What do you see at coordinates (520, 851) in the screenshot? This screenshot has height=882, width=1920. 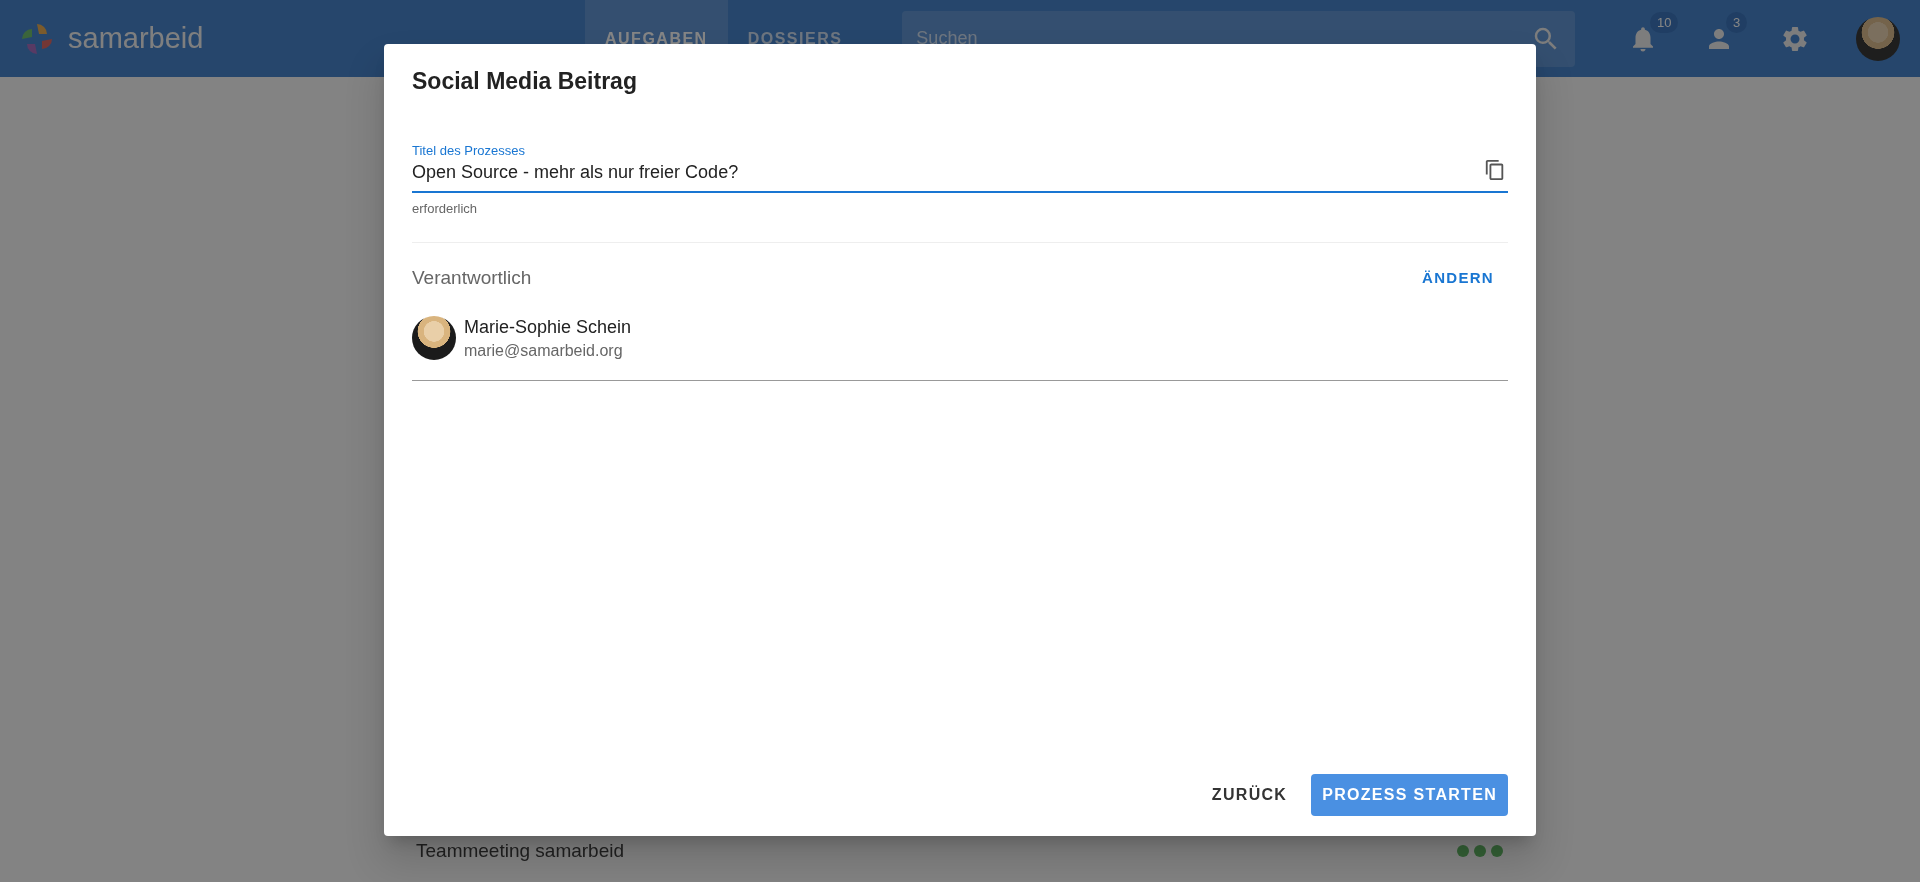 I see `list-item-title: Teammeeting samarbeid` at bounding box center [520, 851].